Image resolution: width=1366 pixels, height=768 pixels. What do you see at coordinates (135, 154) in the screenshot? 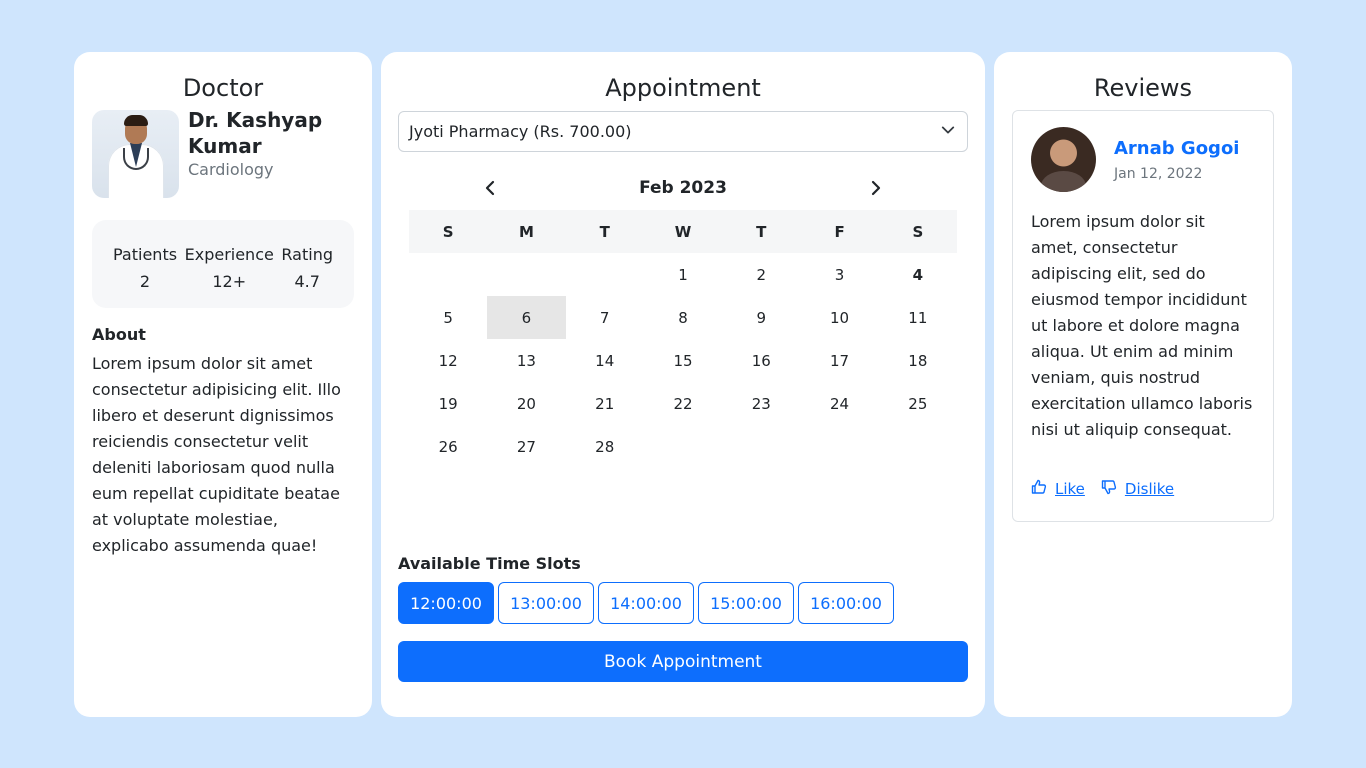
I see `doctor-avatar` at bounding box center [135, 154].